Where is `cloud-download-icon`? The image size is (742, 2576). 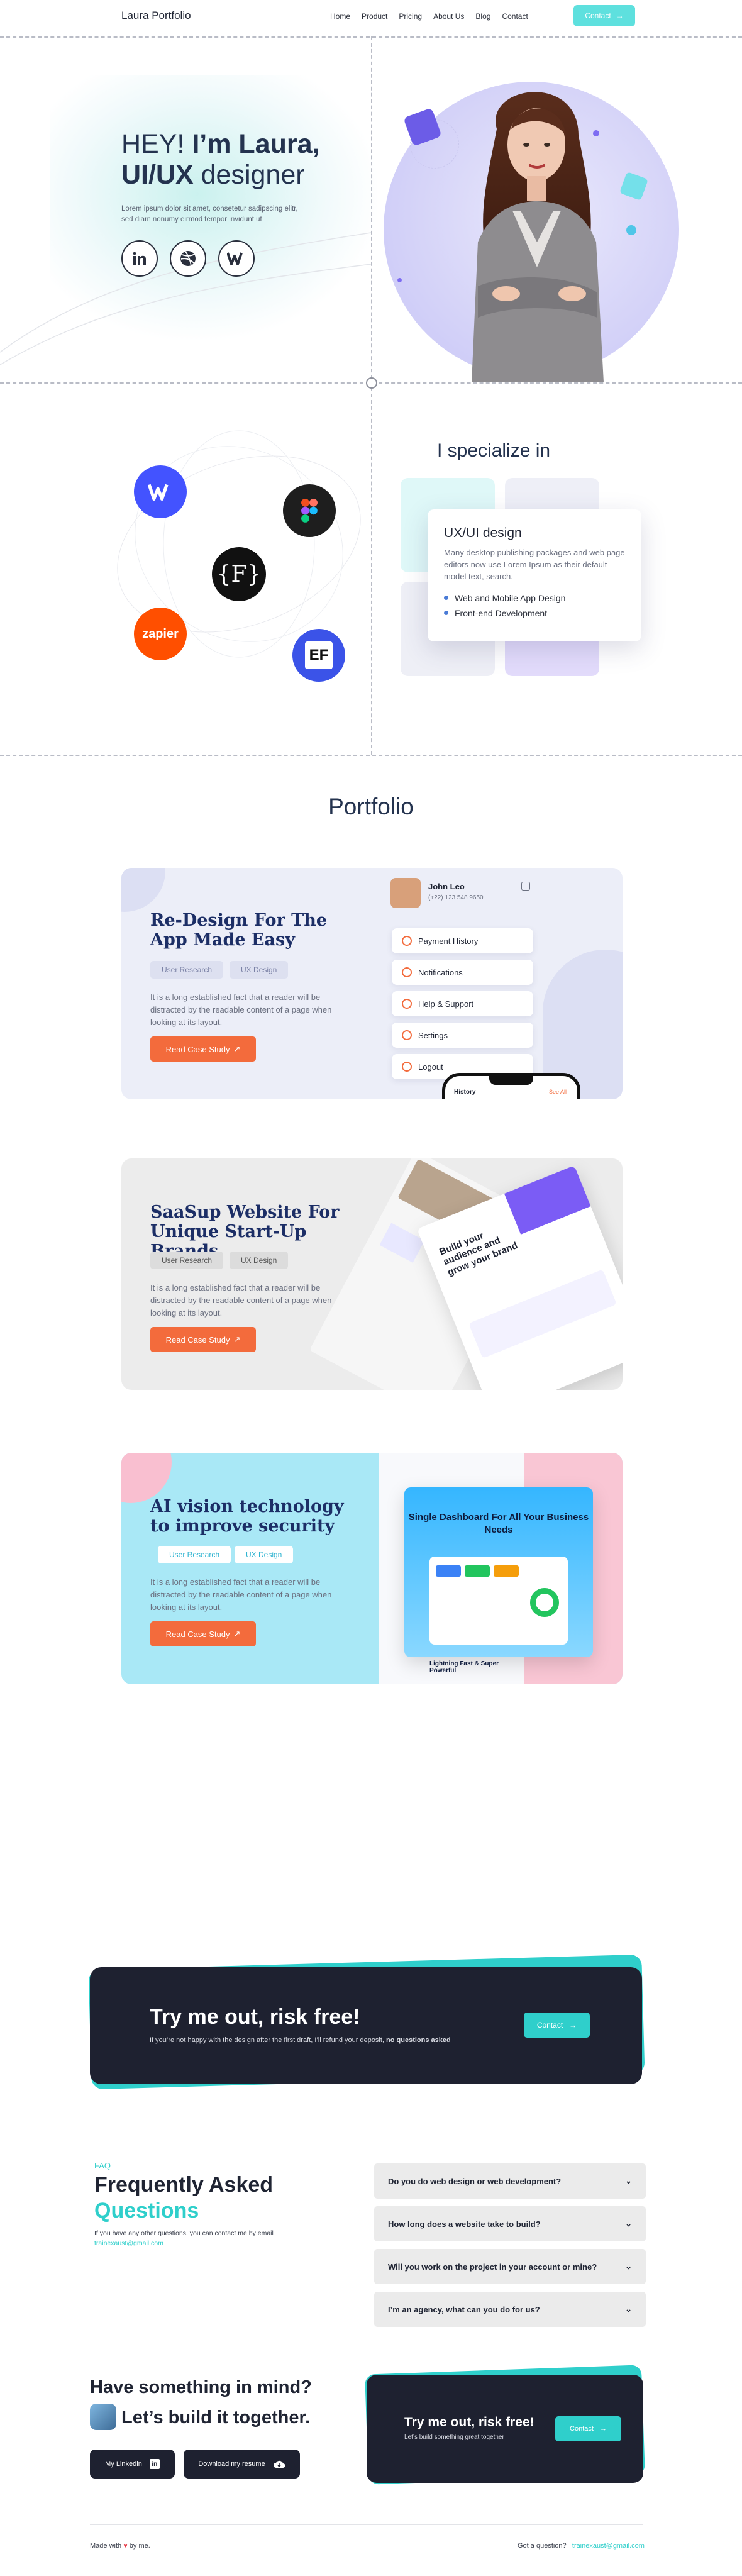
cloud-download-icon is located at coordinates (279, 2464).